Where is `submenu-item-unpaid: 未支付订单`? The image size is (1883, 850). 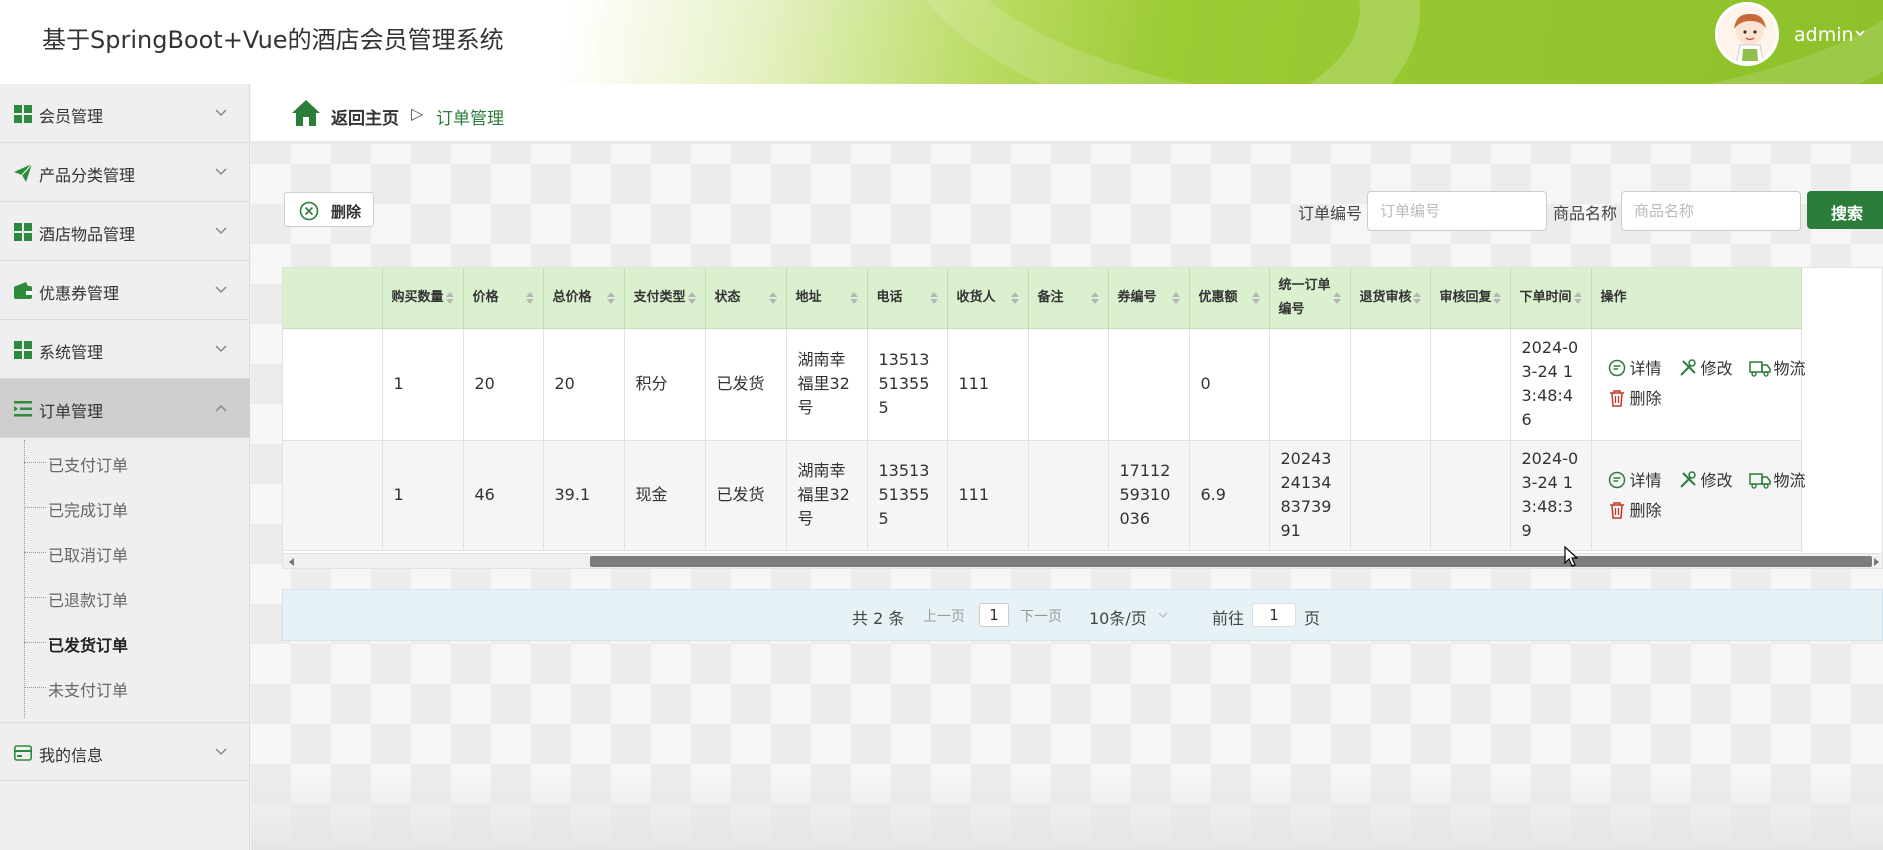
submenu-item-unpaid: 未支付订单 is located at coordinates (134, 687).